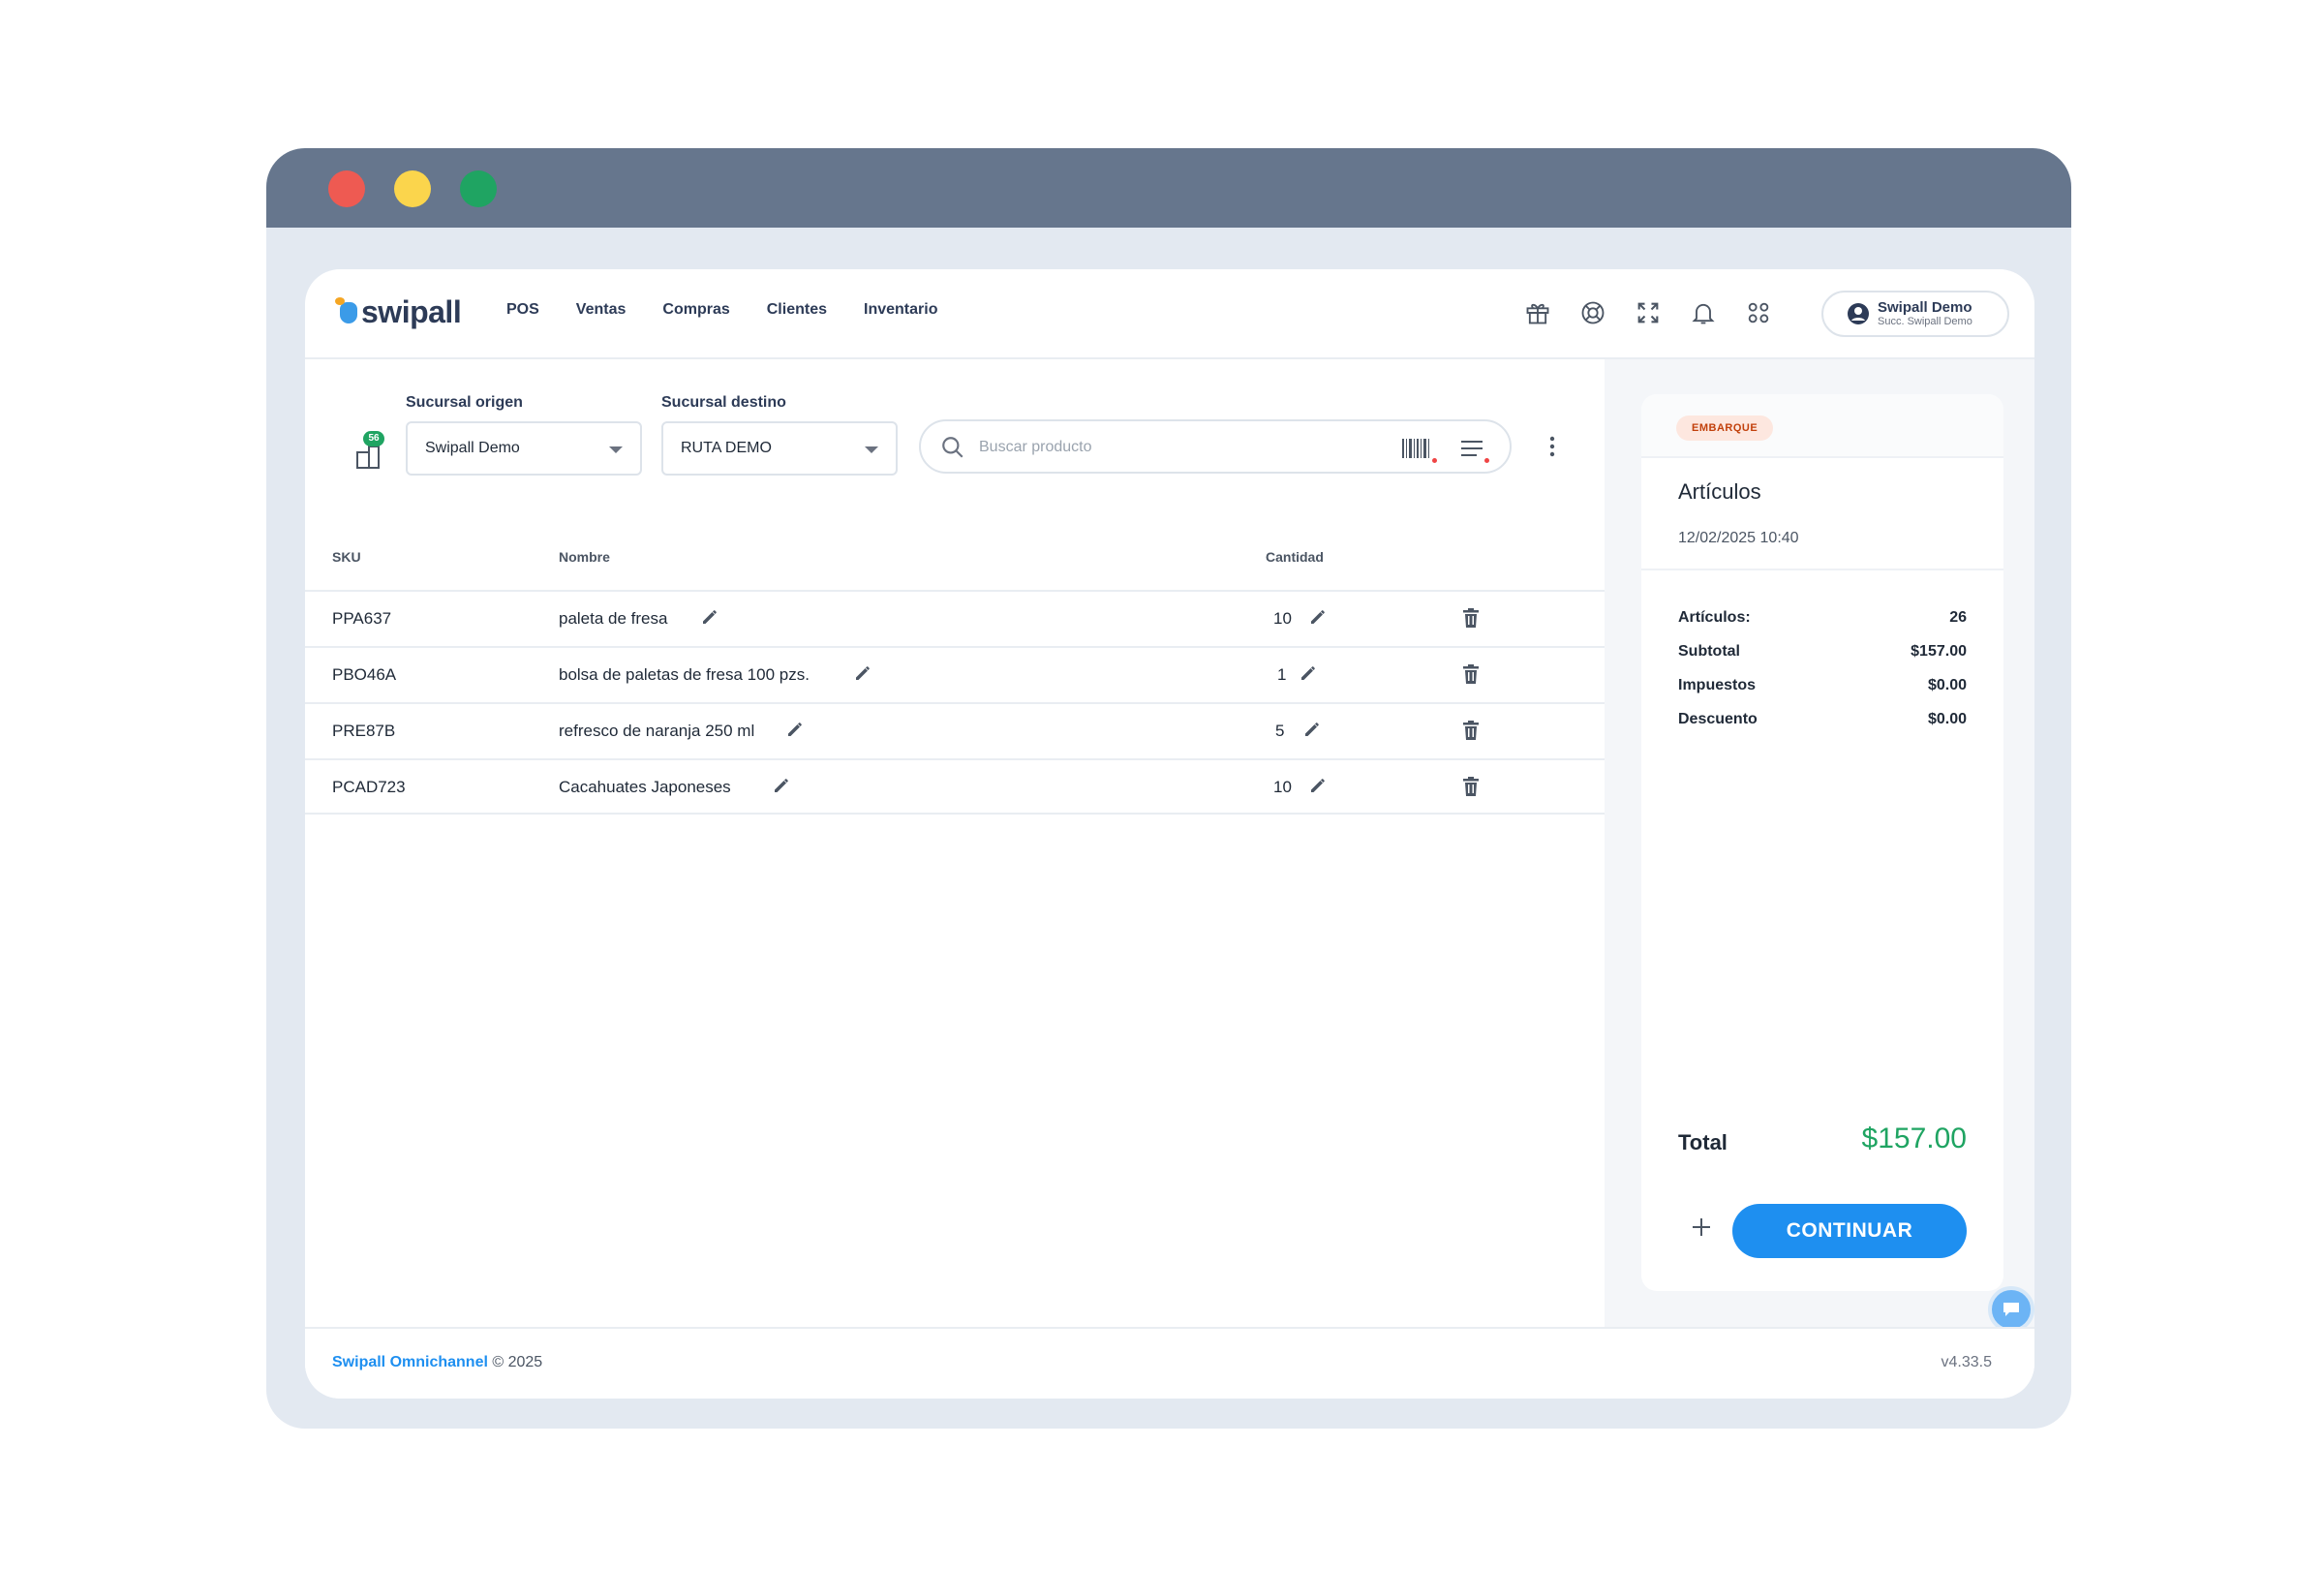 The width and height of the screenshot is (2324, 1569). What do you see at coordinates (1925, 307) in the screenshot?
I see `user-name: Swipall Demo` at bounding box center [1925, 307].